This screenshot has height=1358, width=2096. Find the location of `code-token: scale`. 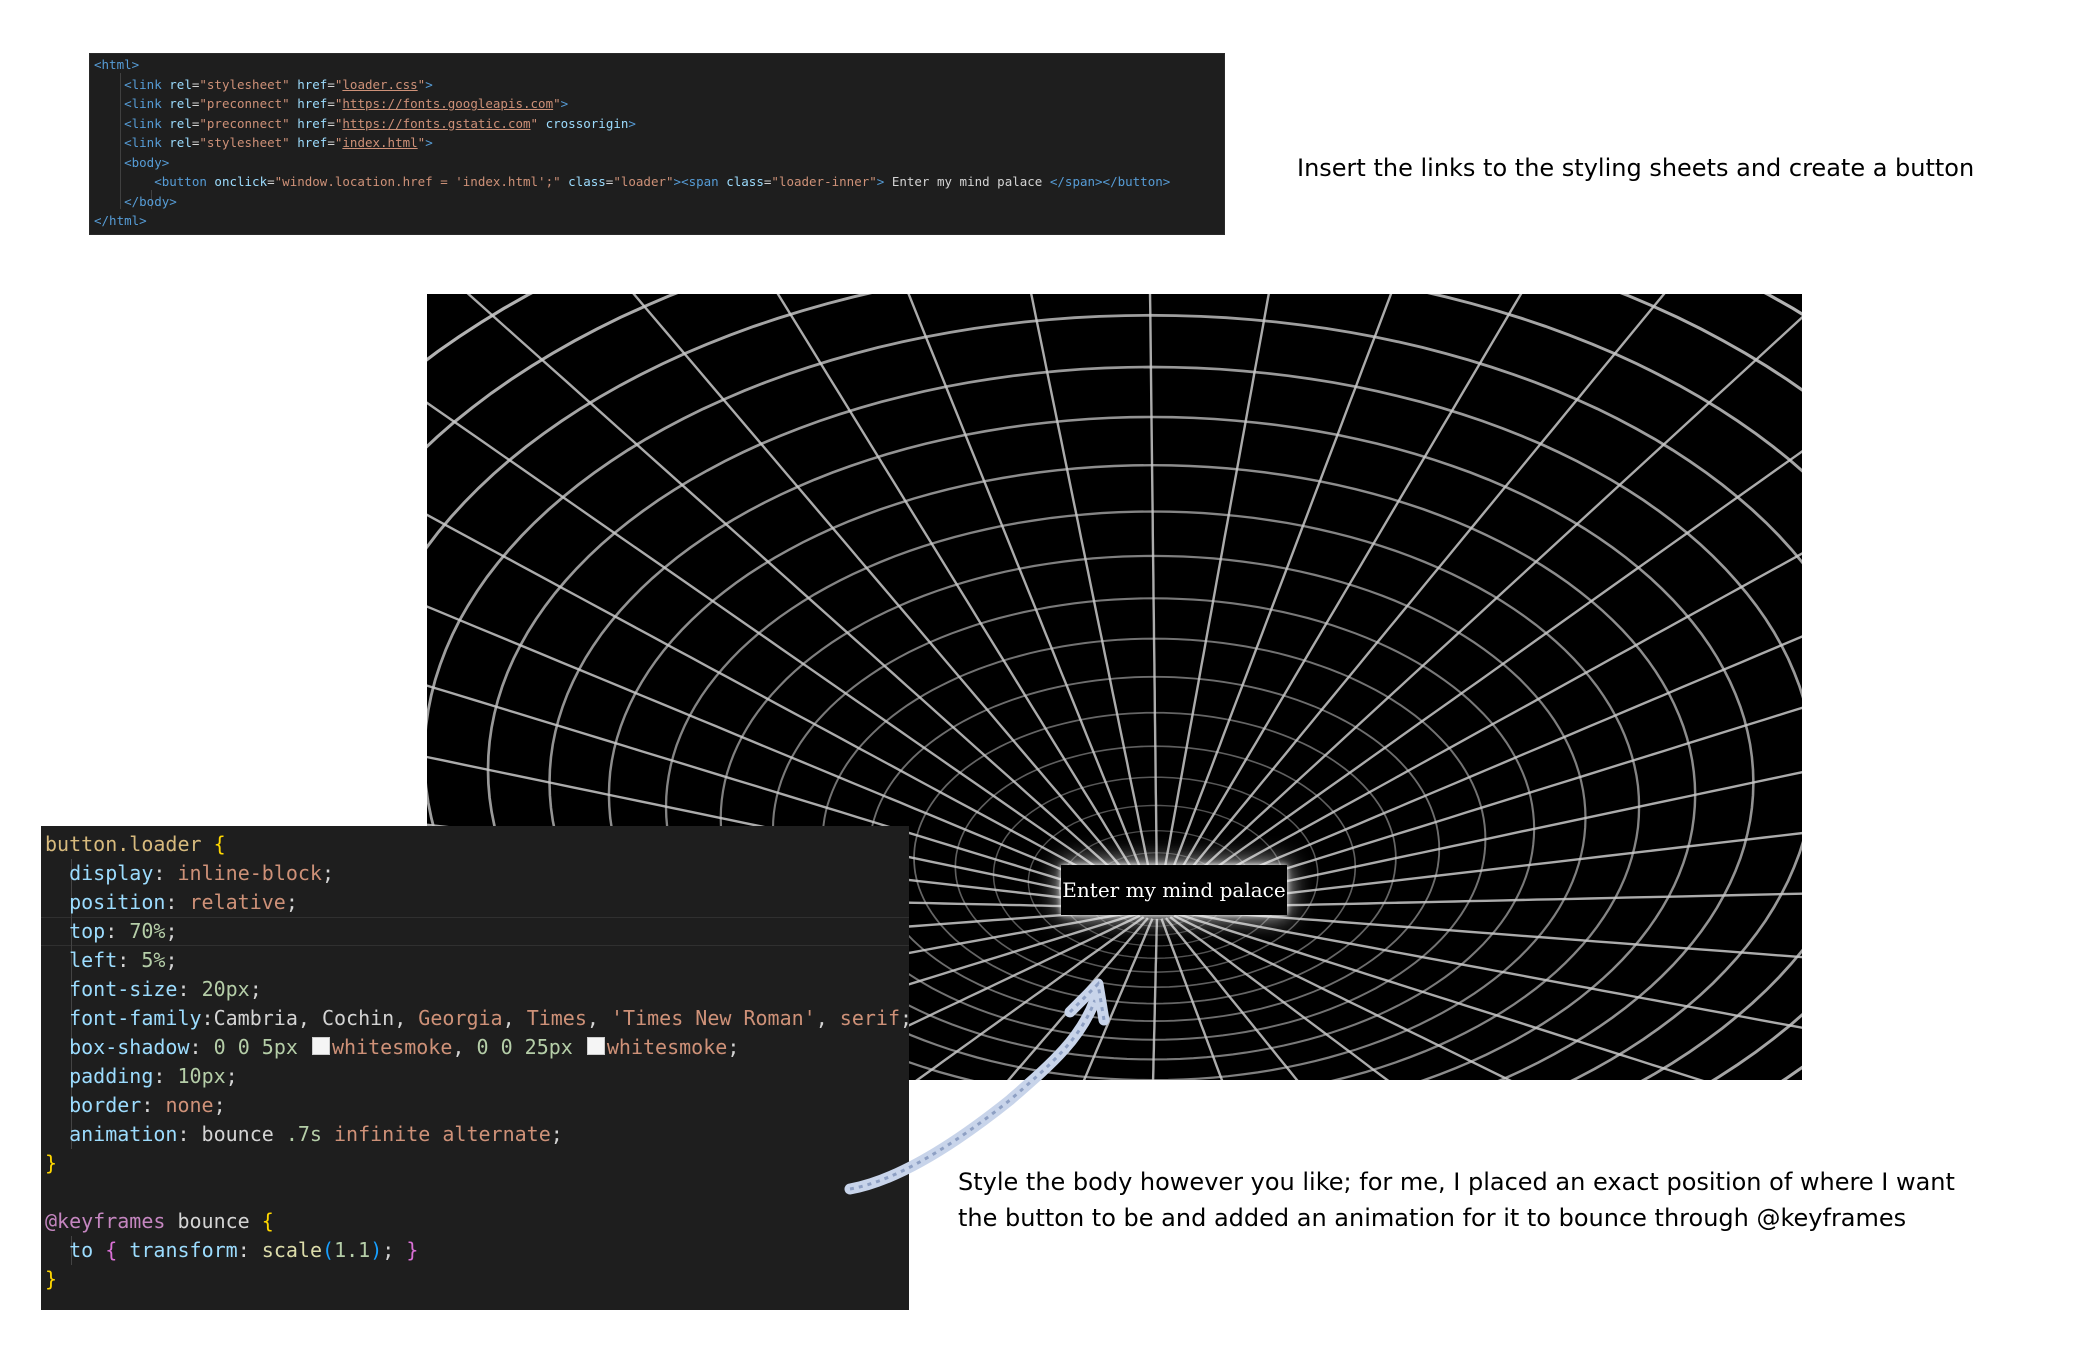

code-token: scale is located at coordinates (292, 1250).